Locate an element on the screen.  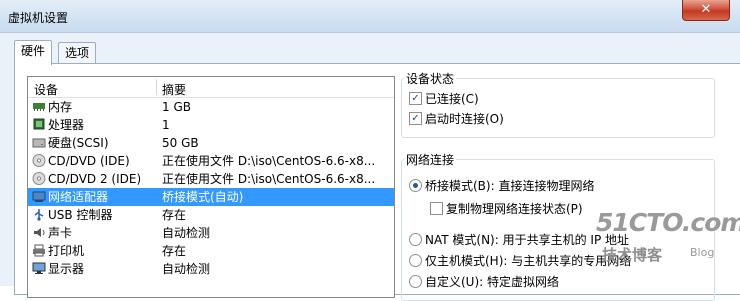
device-row-processor: 处理器 1 is located at coordinates (211, 125).